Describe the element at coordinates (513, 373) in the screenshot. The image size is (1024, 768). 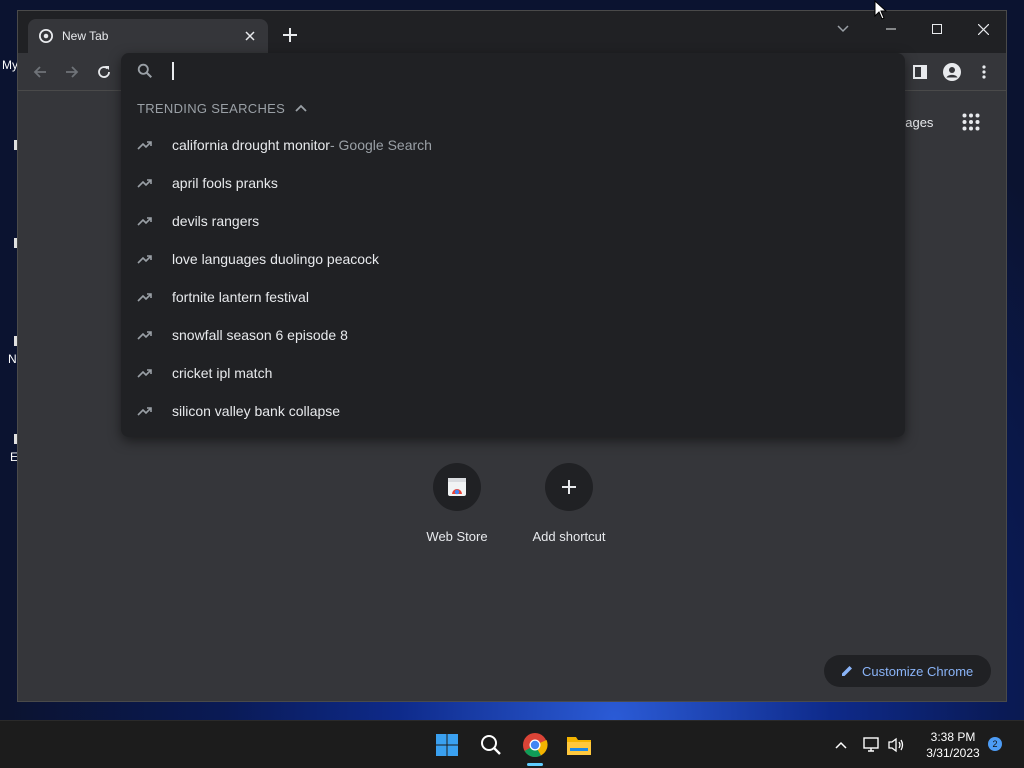
I see `trending-suggestion-item: cricket ipl match` at that location.